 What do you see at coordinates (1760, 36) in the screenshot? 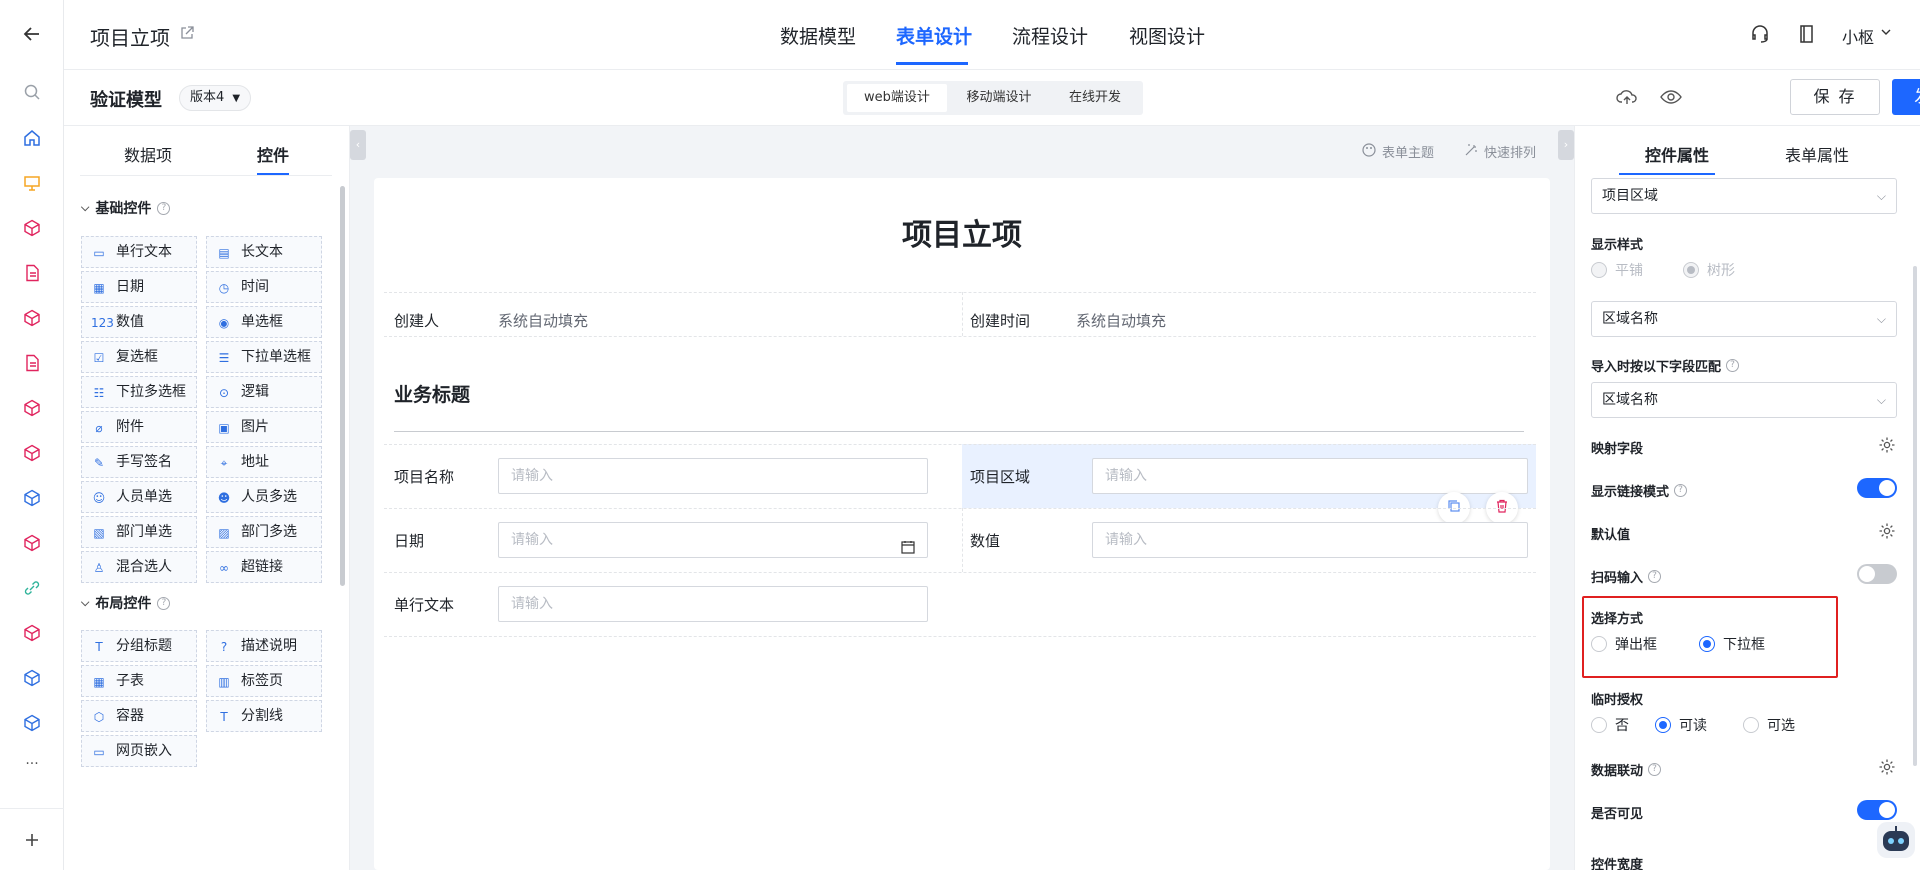
I see `support-headset-icon` at bounding box center [1760, 36].